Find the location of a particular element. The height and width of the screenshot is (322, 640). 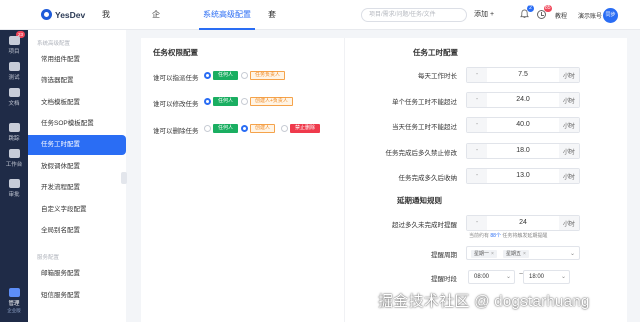

sidebar-item-sms: 短信服务配置 is located at coordinates (77, 296).